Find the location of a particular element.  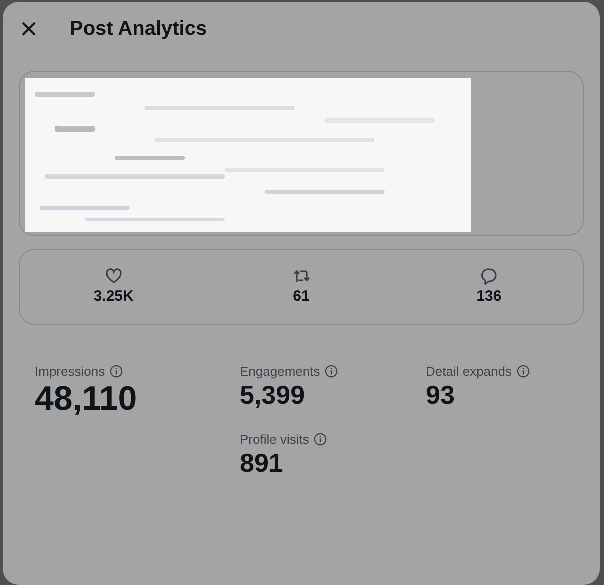

count-value: 3.25K is located at coordinates (114, 296).